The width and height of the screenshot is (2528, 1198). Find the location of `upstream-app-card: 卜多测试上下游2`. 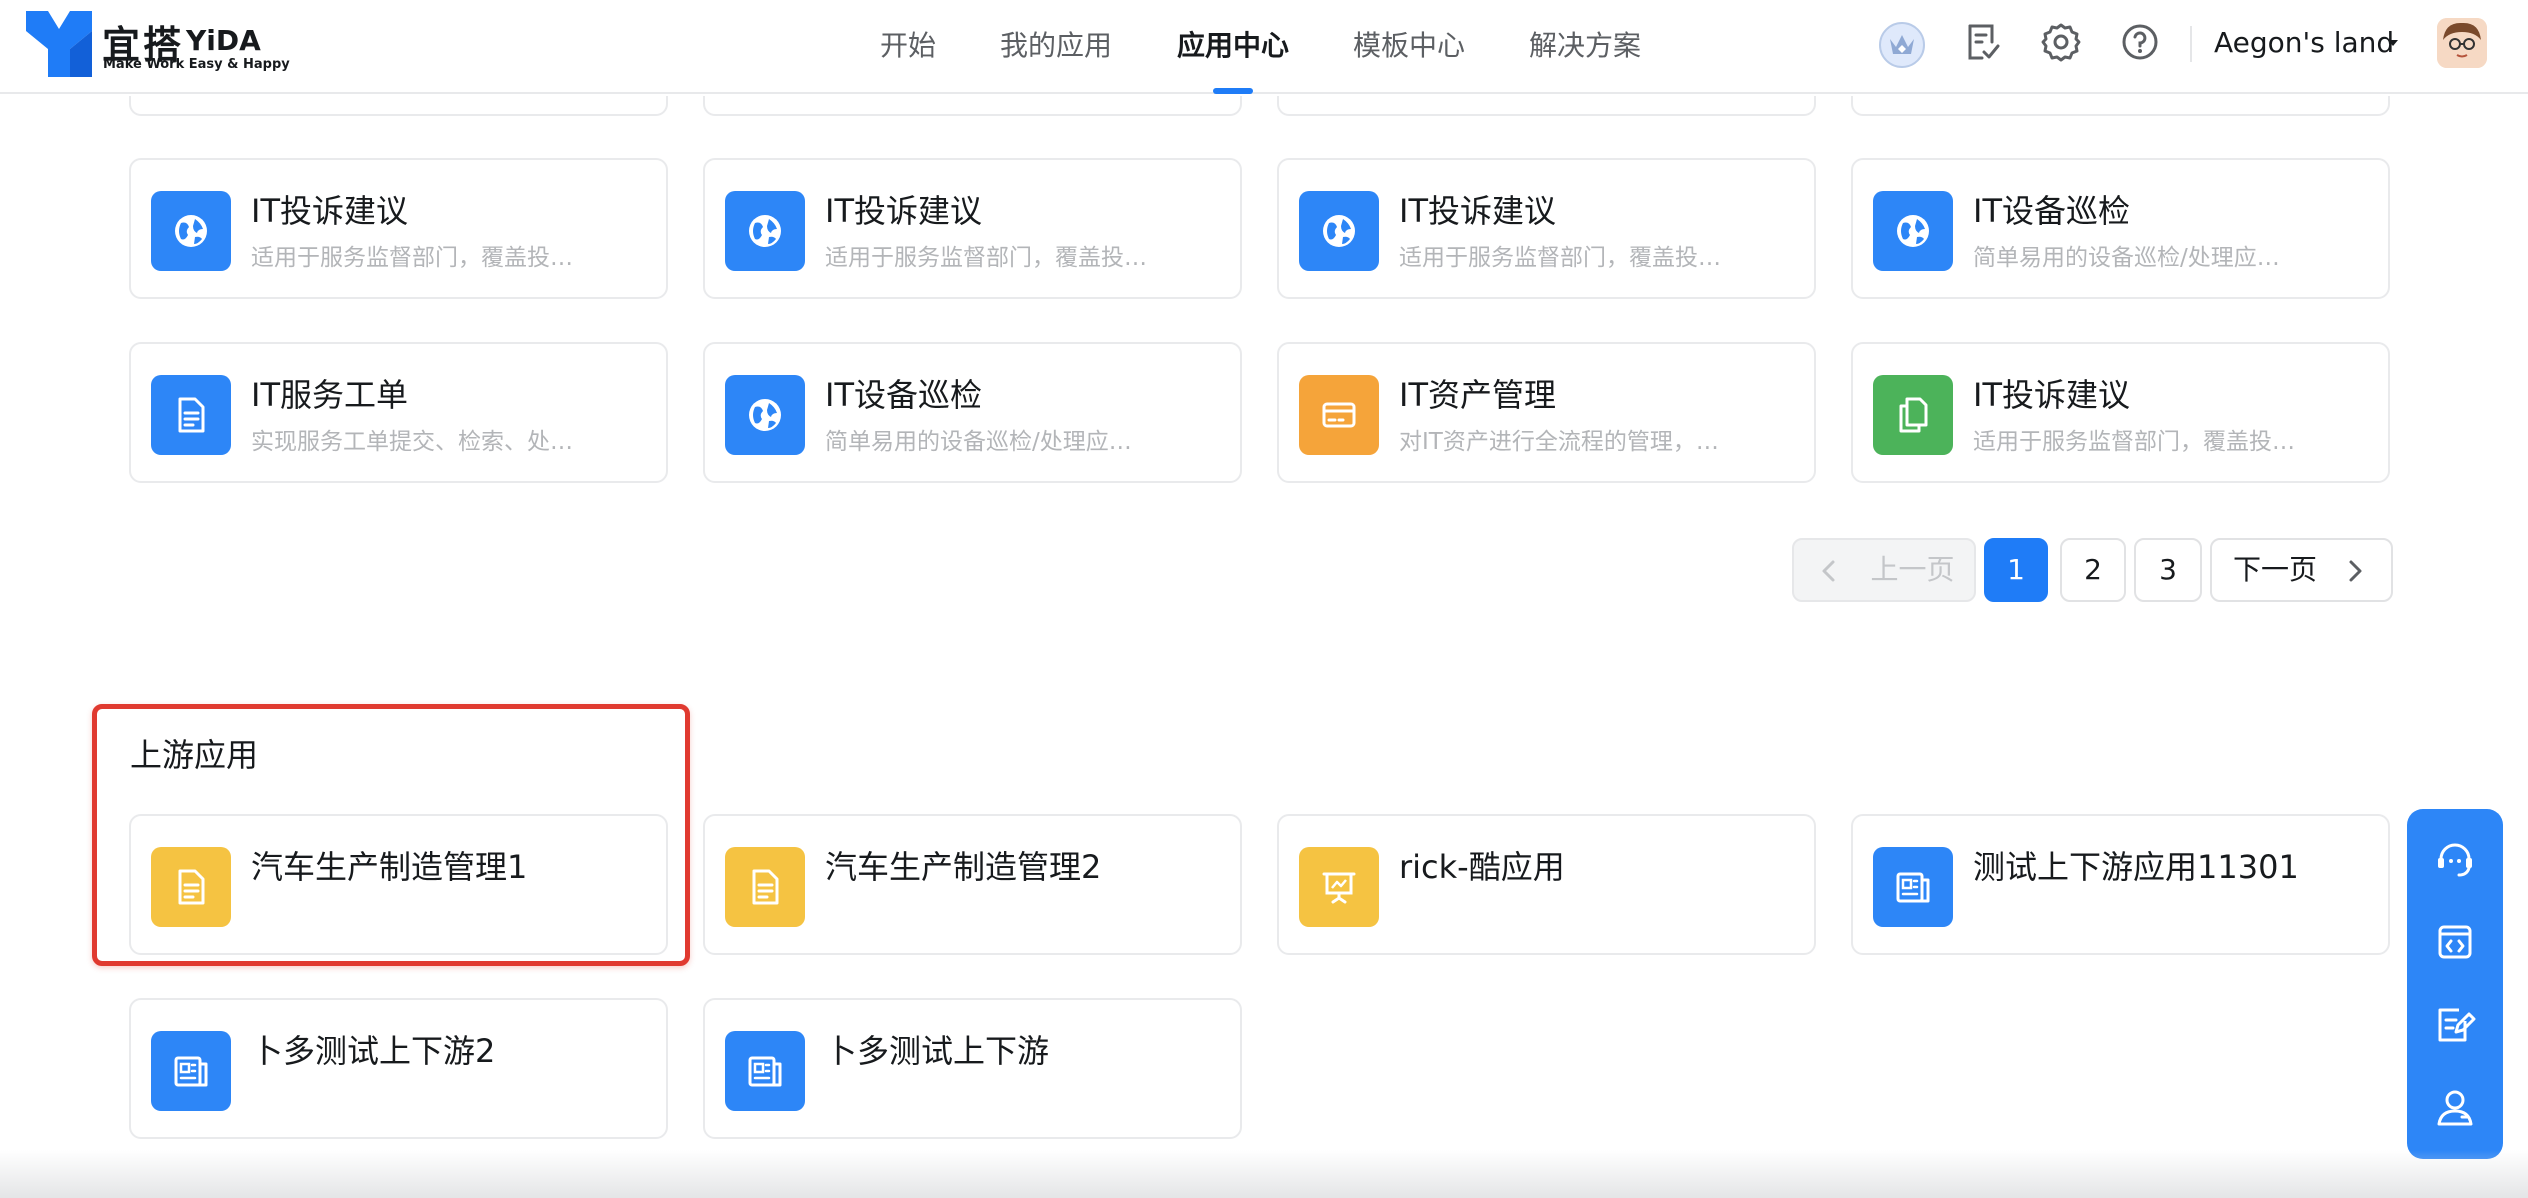

upstream-app-card: 卜多测试上下游2 is located at coordinates (398, 1068).